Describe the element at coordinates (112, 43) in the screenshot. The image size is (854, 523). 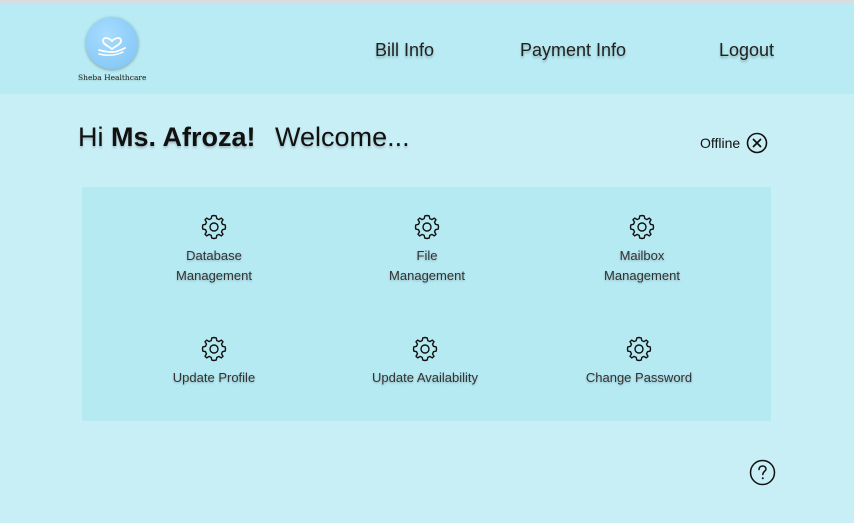
I see `heart-hand-icon` at that location.